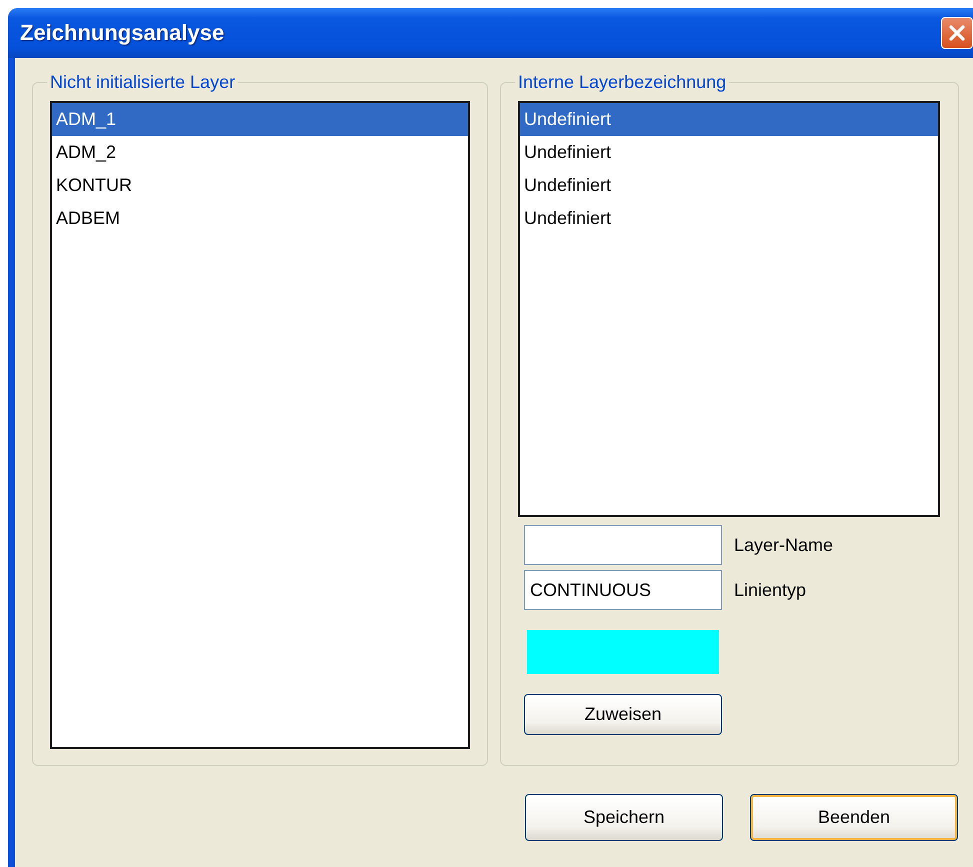 The width and height of the screenshot is (973, 867). Describe the element at coordinates (623, 545) in the screenshot. I see `text-field` at that location.